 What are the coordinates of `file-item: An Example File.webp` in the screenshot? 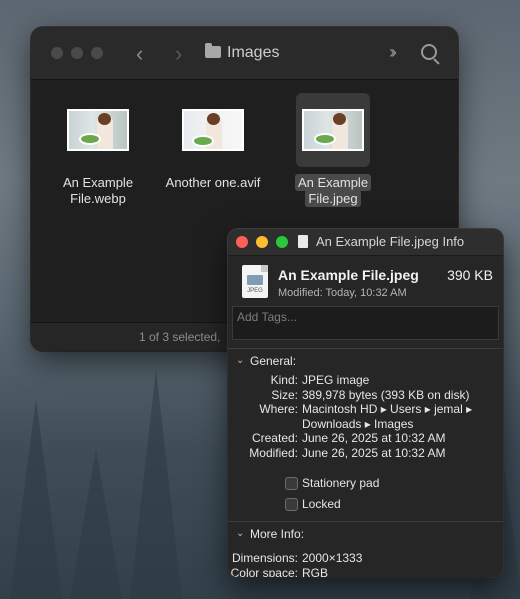 It's located at (98, 150).